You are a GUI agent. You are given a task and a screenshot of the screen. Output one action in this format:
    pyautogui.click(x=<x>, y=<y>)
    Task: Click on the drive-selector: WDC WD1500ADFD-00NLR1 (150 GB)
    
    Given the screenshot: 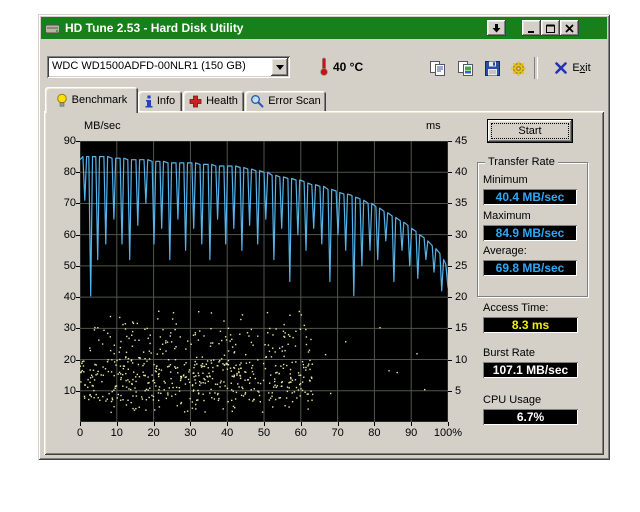 What is the action you would take?
    pyautogui.click(x=168, y=67)
    